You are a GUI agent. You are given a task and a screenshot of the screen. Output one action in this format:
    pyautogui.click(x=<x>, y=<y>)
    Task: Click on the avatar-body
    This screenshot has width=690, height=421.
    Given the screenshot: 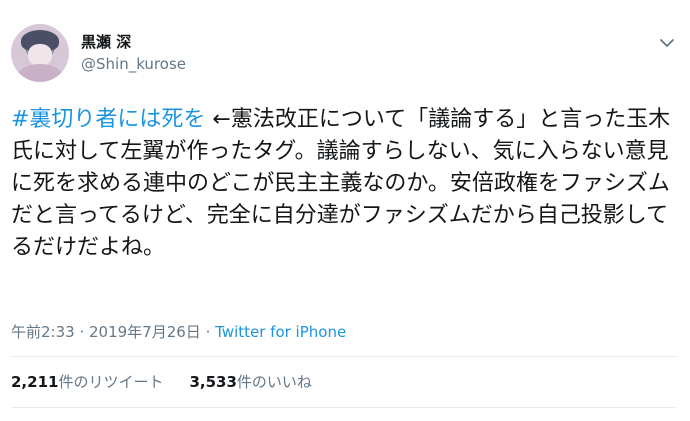 What is the action you would take?
    pyautogui.click(x=40, y=73)
    